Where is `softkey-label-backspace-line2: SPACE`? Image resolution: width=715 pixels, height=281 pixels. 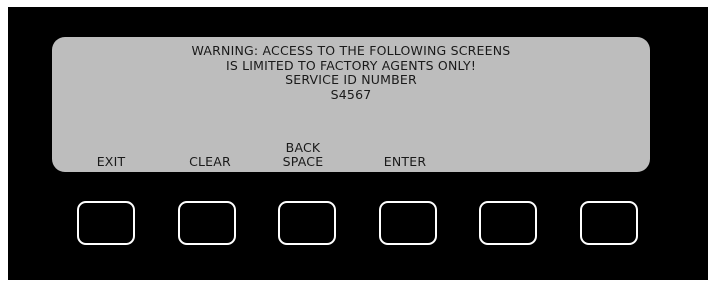
softkey-label-backspace-line2: SPACE is located at coordinates (303, 161).